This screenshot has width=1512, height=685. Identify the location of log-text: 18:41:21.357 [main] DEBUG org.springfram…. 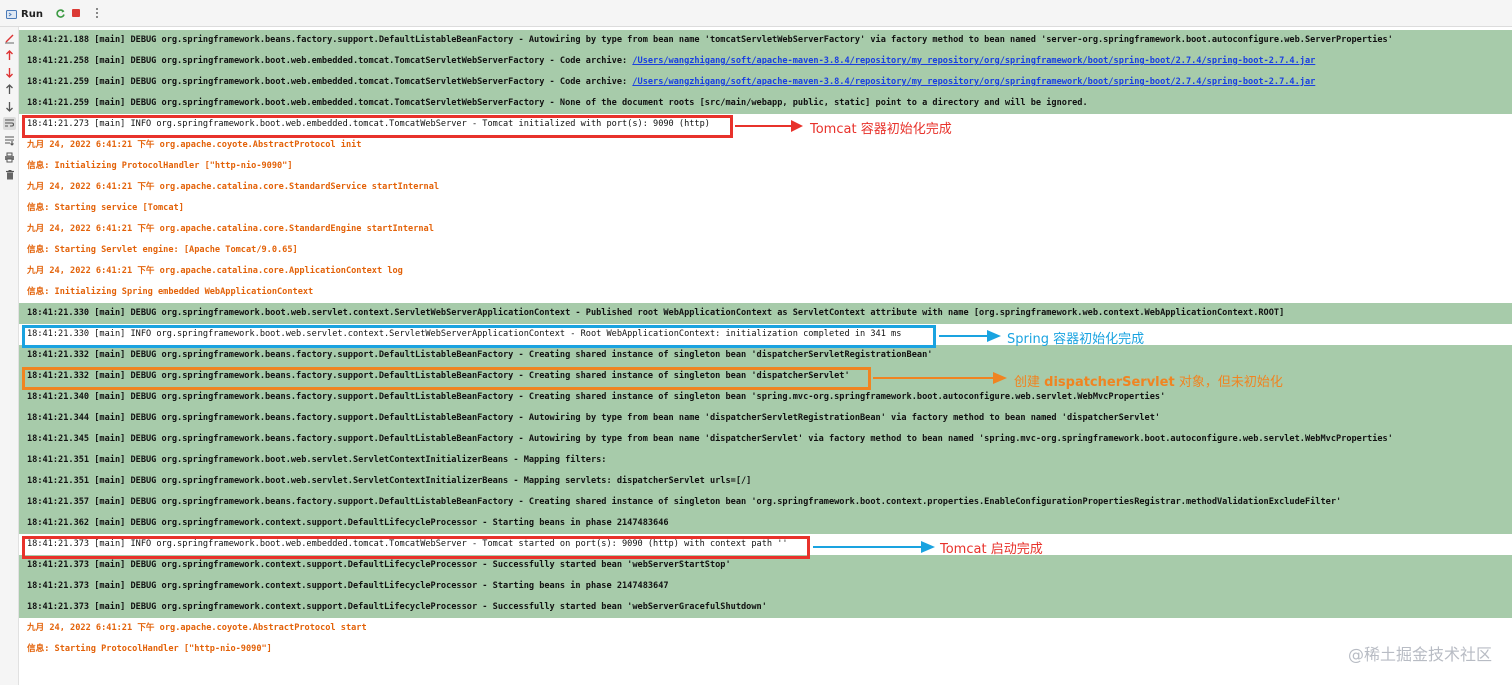
(684, 502).